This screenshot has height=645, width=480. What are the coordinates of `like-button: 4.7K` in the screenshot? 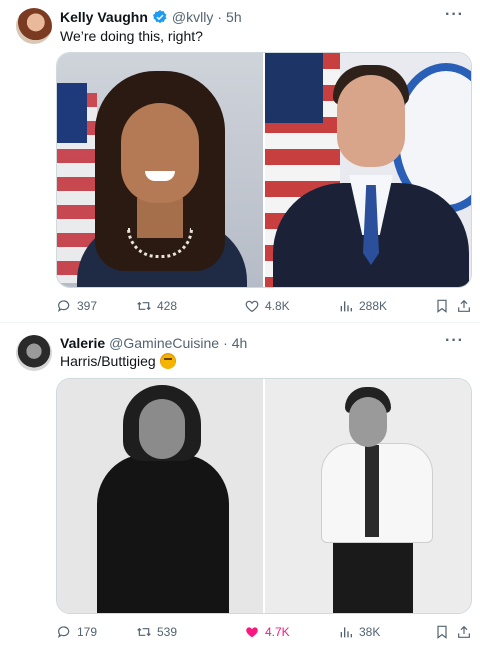 It's located at (267, 632).